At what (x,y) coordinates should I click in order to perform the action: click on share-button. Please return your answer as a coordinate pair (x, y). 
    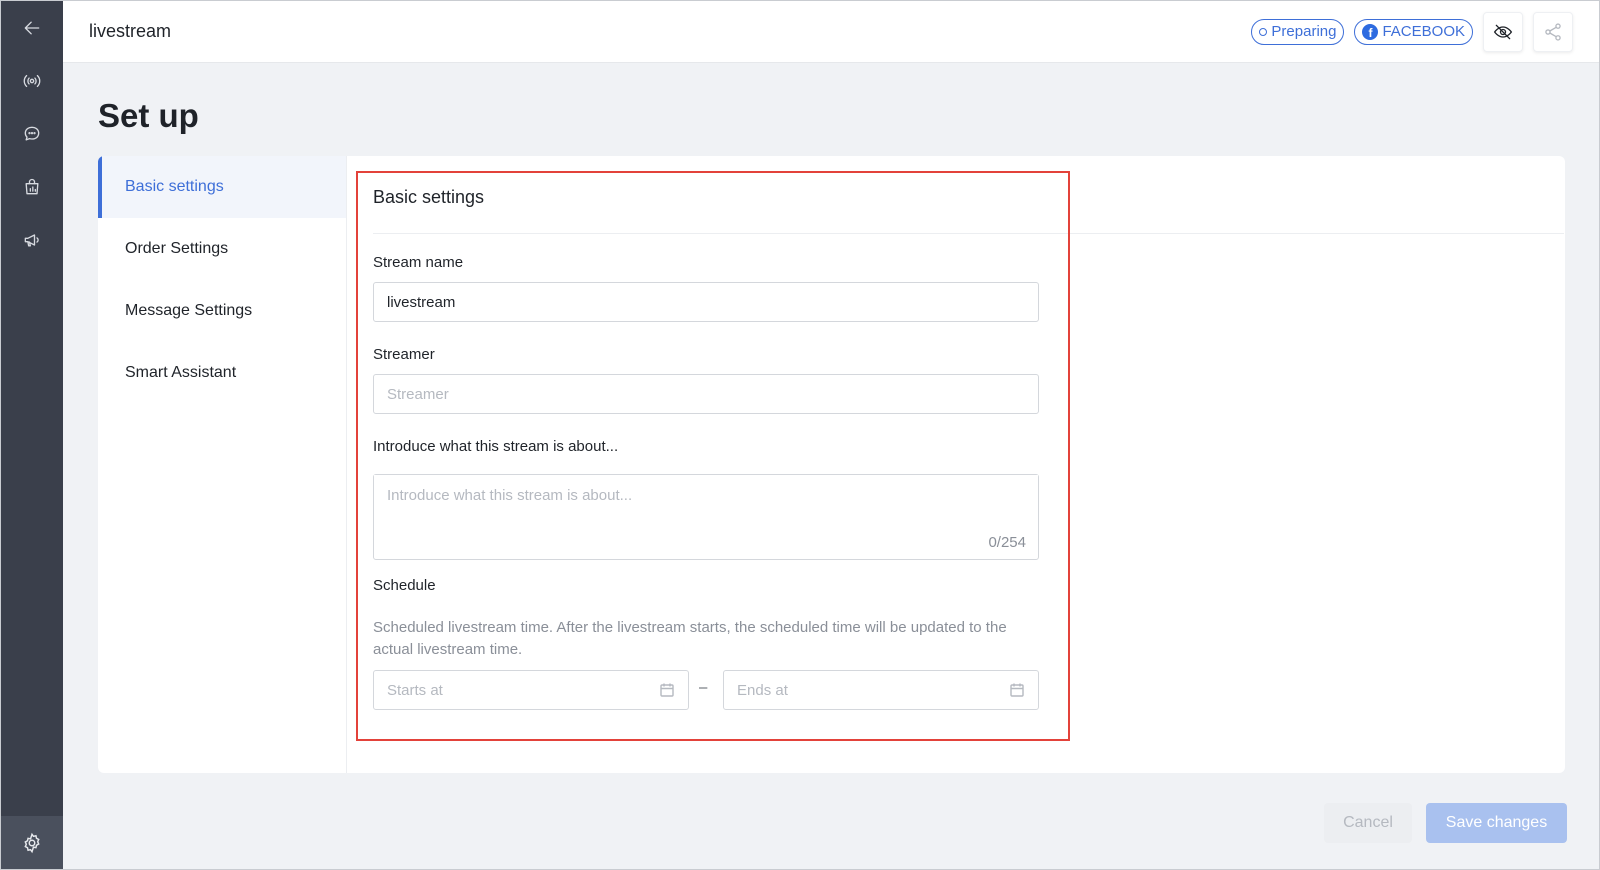
    Looking at the image, I should click on (1553, 31).